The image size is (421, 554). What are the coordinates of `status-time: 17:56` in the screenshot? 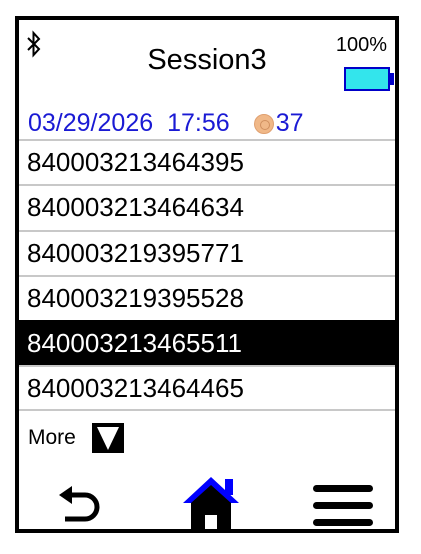 It's located at (198, 123).